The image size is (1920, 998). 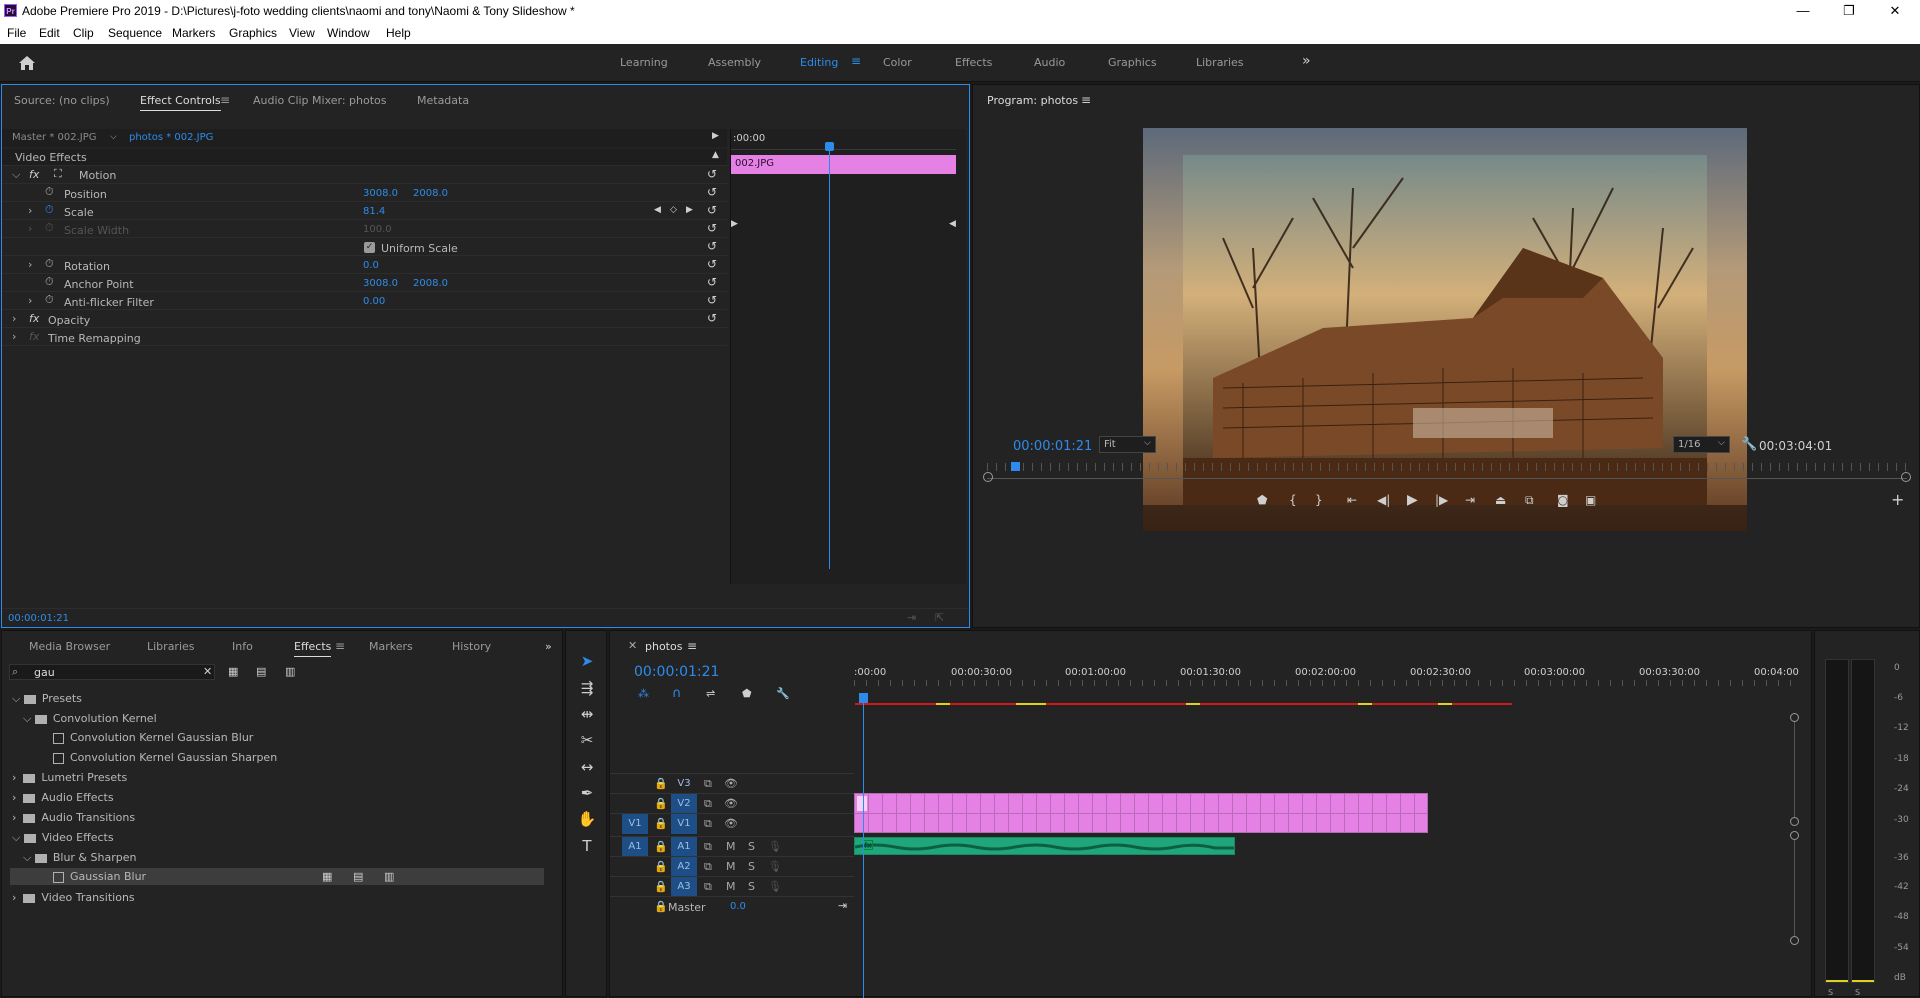 I want to click on tree-item-selected: Gaussian Blur ▦ ▤ ▥, so click(x=277, y=876).